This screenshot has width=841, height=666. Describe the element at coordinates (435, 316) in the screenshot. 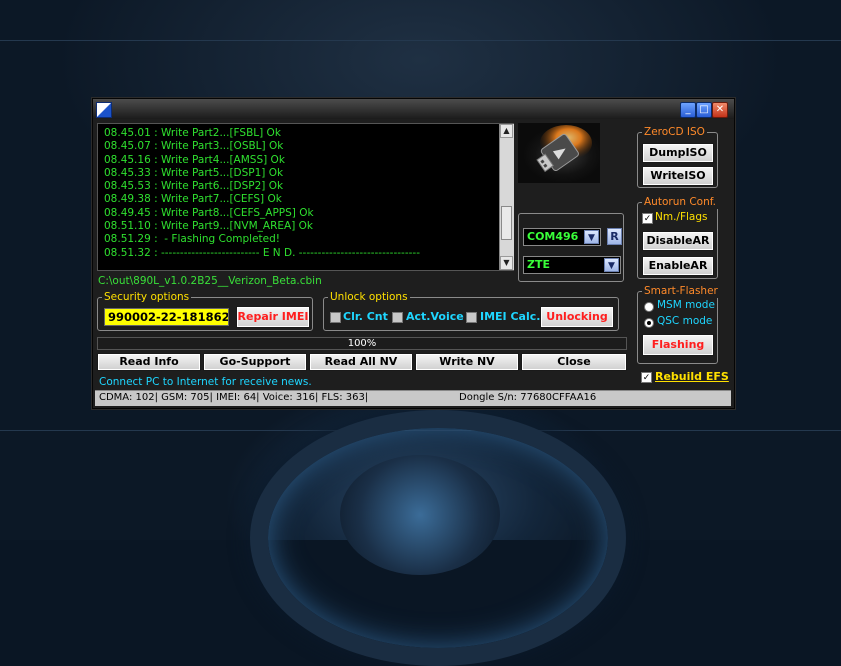

I see `act-voice-label: Act.Voice` at that location.